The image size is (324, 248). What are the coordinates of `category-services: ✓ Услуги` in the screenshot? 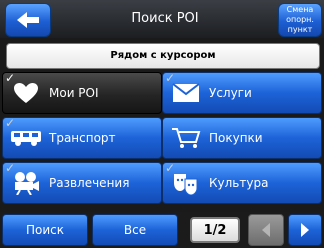 It's located at (242, 92).